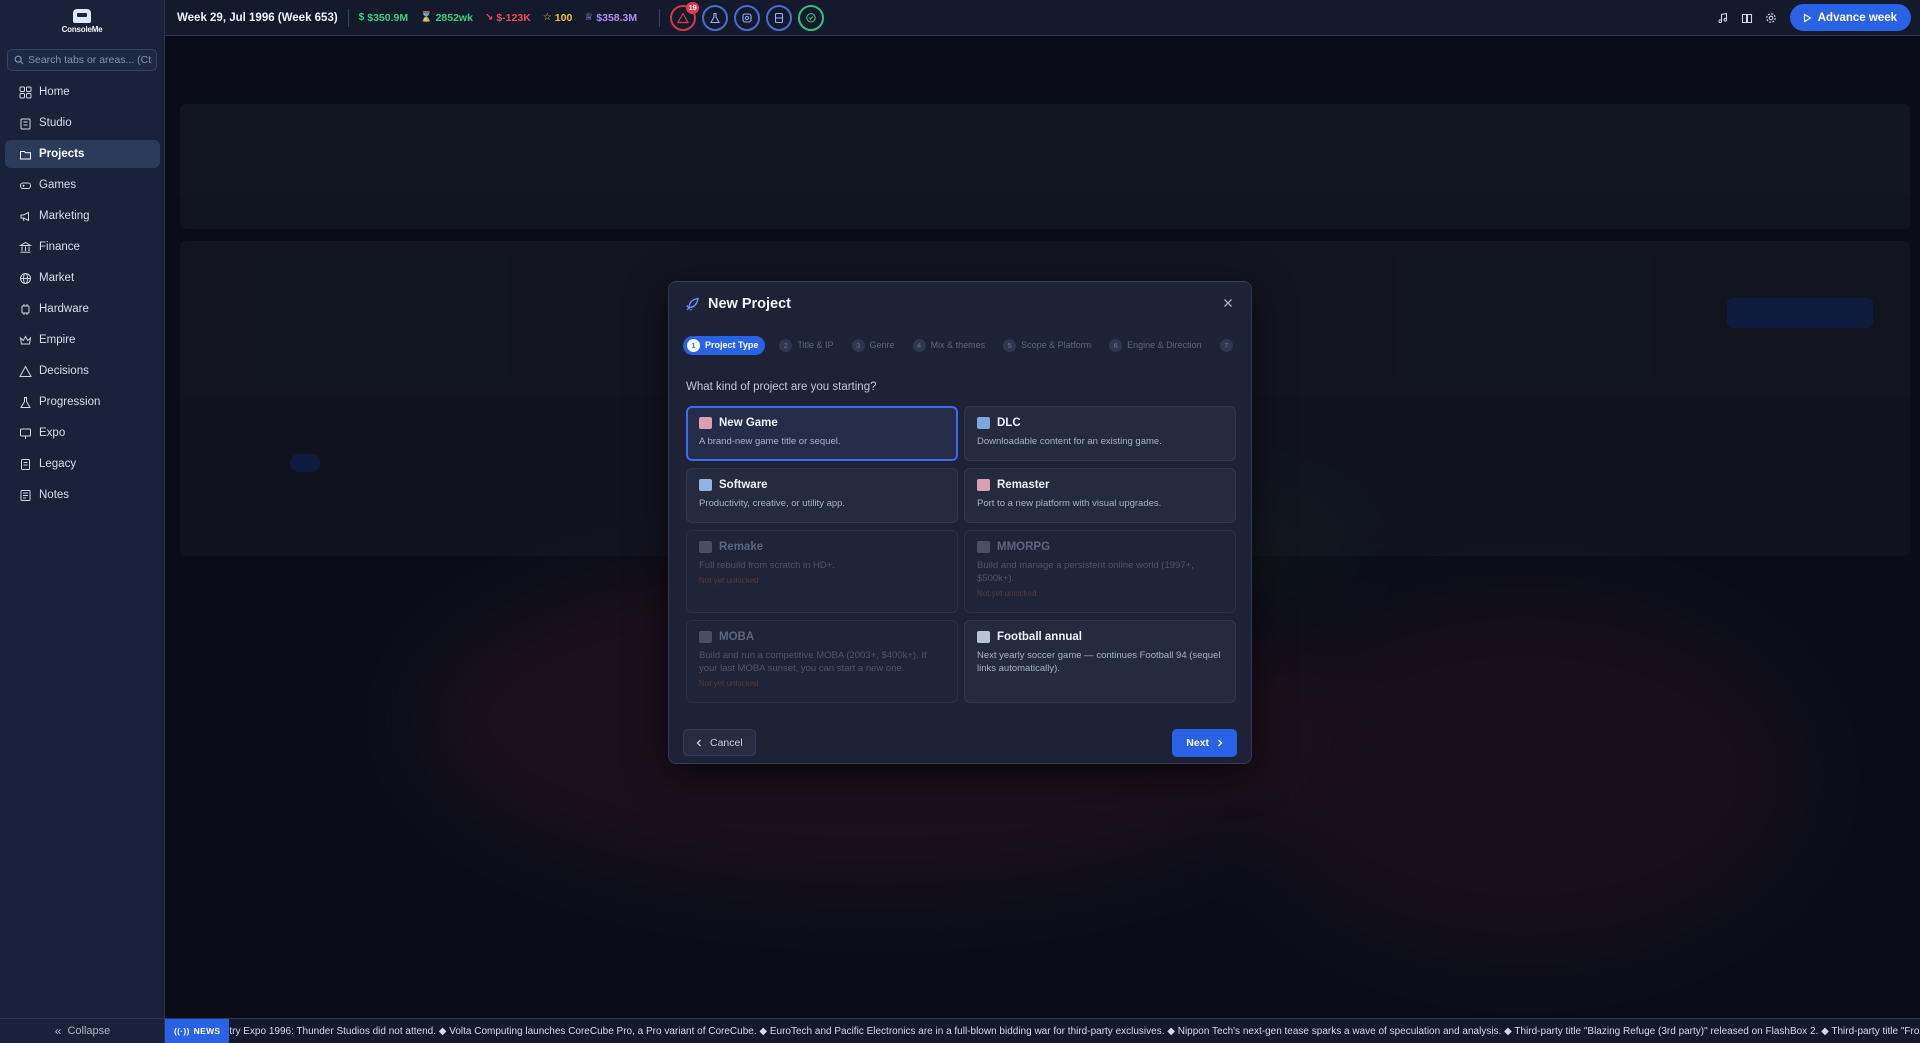 The width and height of the screenshot is (1920, 1043). I want to click on console-logo-icon, so click(82, 16).